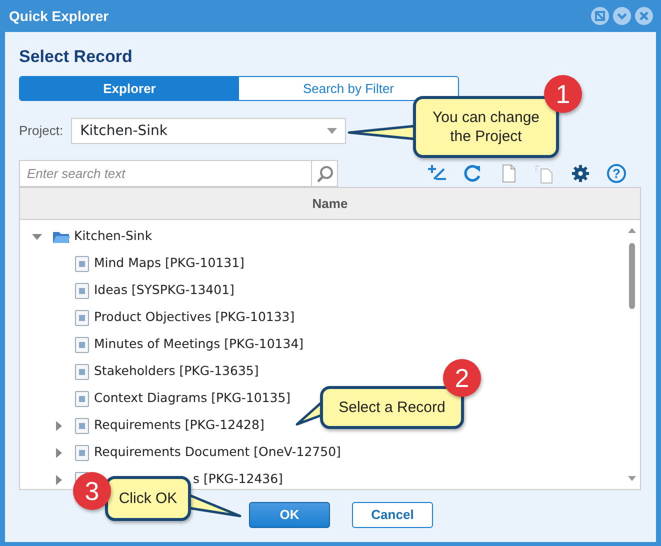 The height and width of the screenshot is (546, 661). What do you see at coordinates (486, 127) in the screenshot?
I see `callout-bubble: You can change the Project` at bounding box center [486, 127].